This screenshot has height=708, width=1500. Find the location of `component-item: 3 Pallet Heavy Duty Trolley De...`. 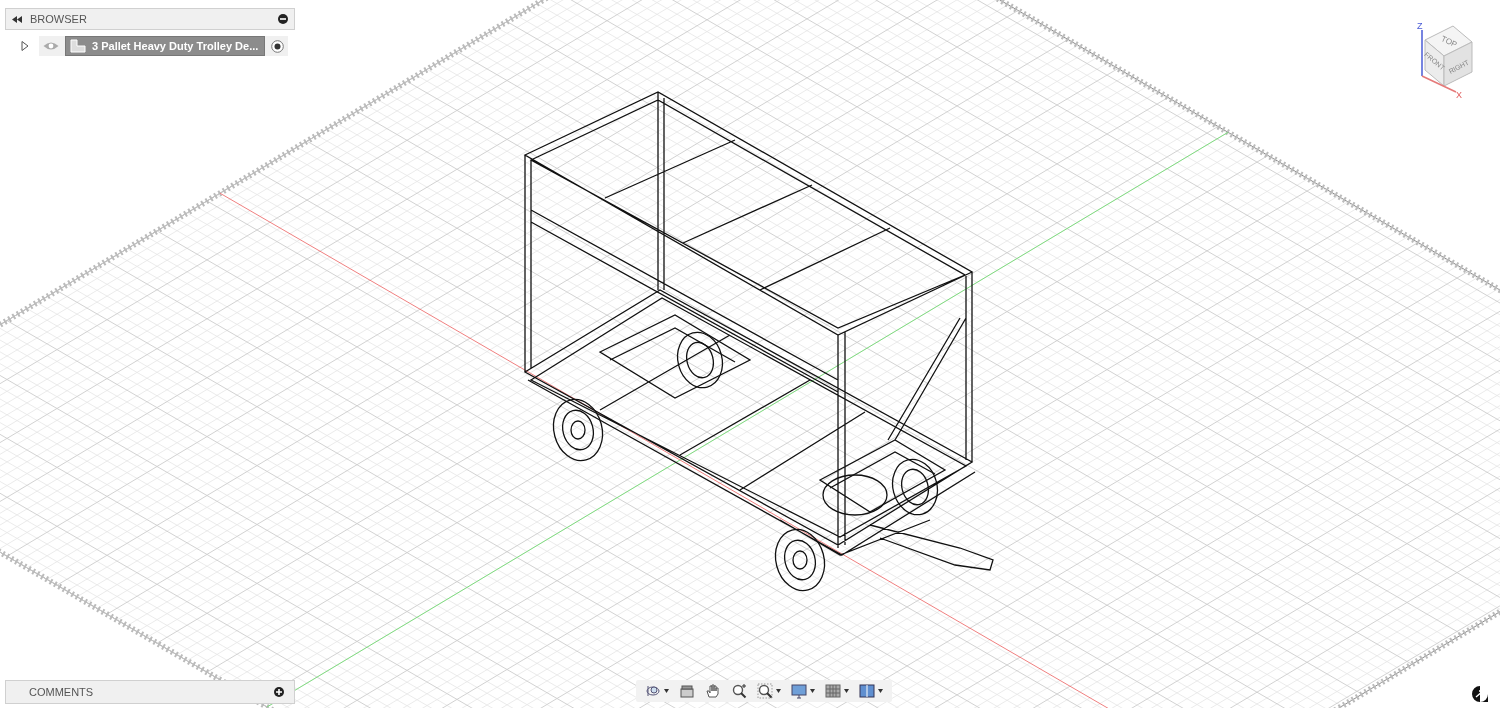

component-item: 3 Pallet Heavy Duty Trolley De... is located at coordinates (165, 46).